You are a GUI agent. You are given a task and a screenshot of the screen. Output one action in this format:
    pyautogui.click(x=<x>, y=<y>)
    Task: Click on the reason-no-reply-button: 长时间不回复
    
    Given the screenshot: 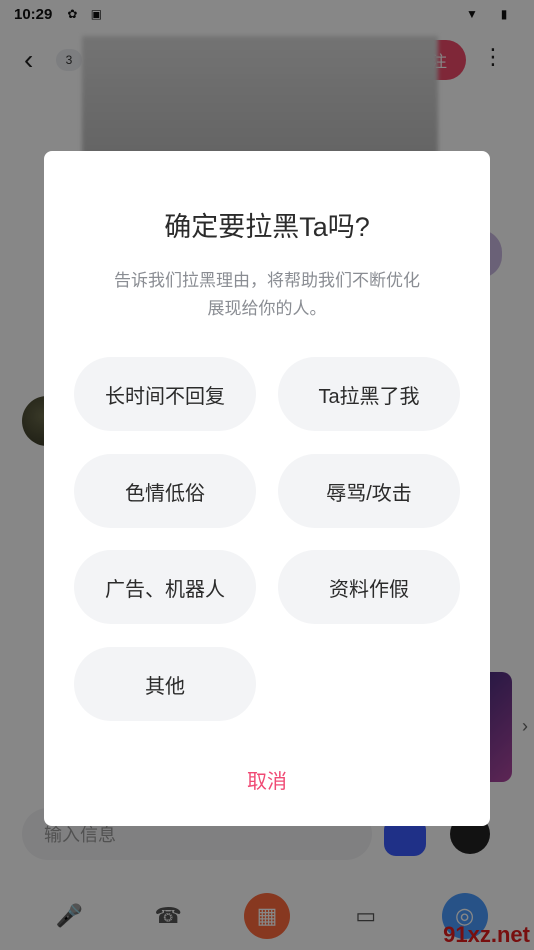 What is the action you would take?
    pyautogui.click(x=165, y=394)
    